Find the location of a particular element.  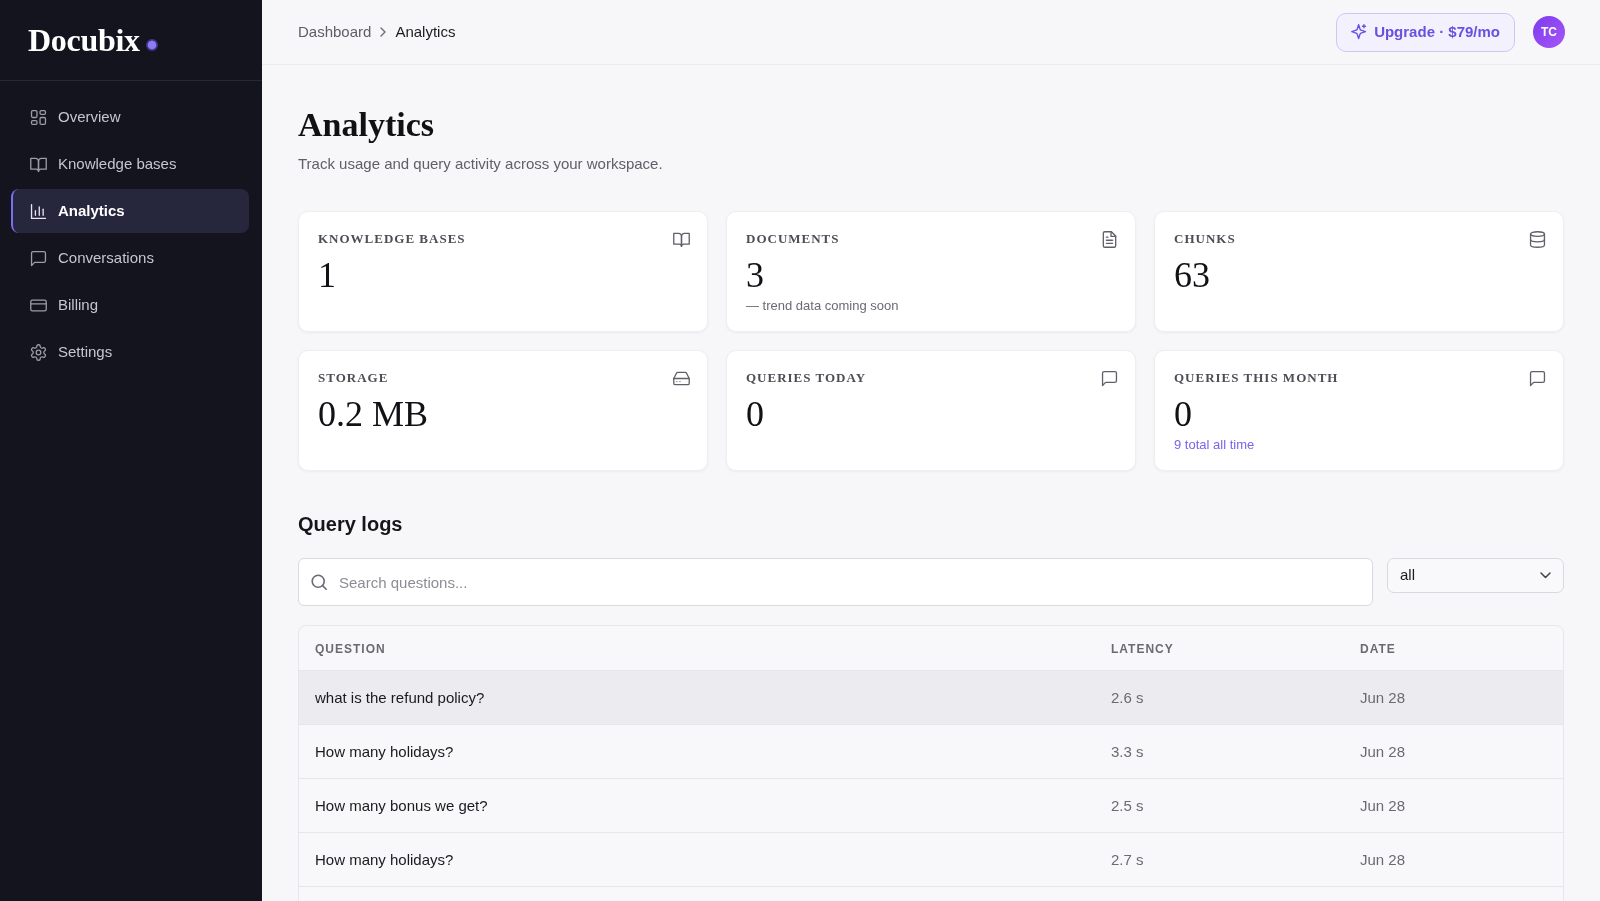

table-cell: 2.6 s is located at coordinates (1127, 697).